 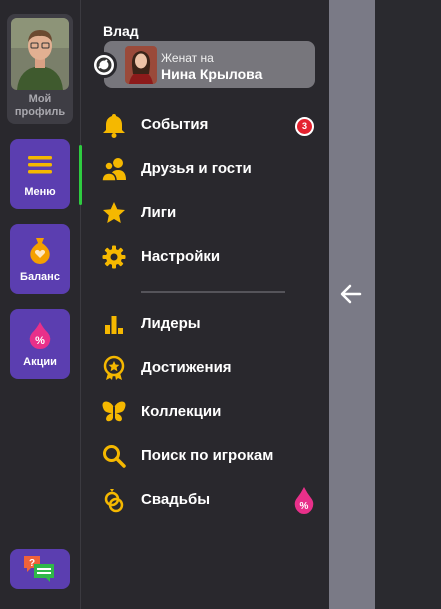 I want to click on menu-button: Меню, so click(x=40, y=174).